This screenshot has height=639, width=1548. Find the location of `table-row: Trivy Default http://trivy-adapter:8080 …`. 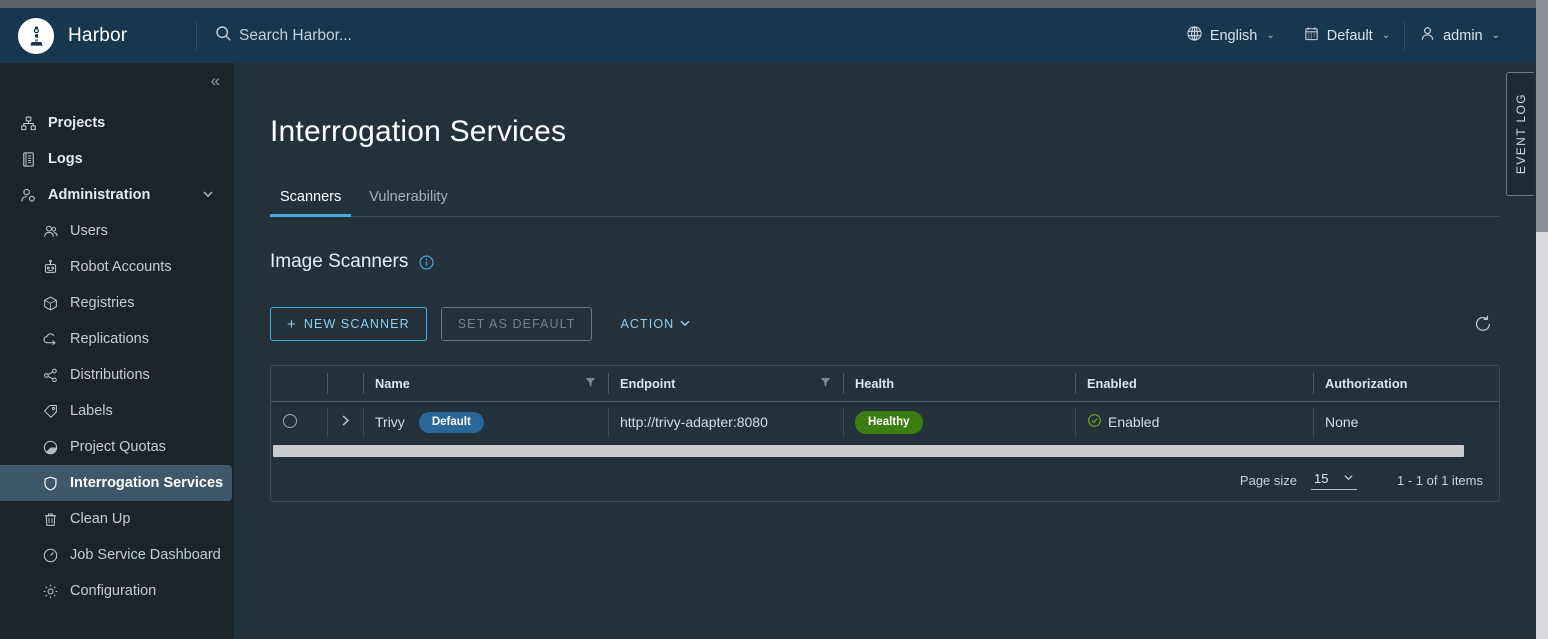

table-row: Trivy Default http://trivy-adapter:8080 … is located at coordinates (885, 422).